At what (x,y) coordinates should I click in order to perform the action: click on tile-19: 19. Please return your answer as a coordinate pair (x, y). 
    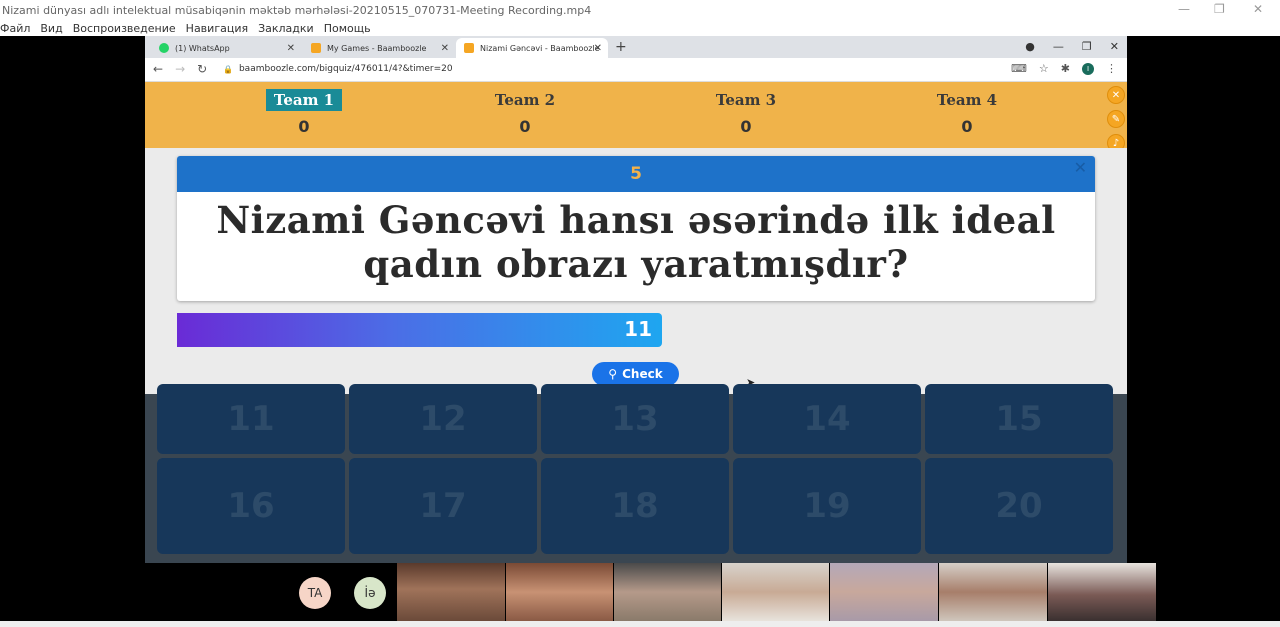
    Looking at the image, I should click on (827, 506).